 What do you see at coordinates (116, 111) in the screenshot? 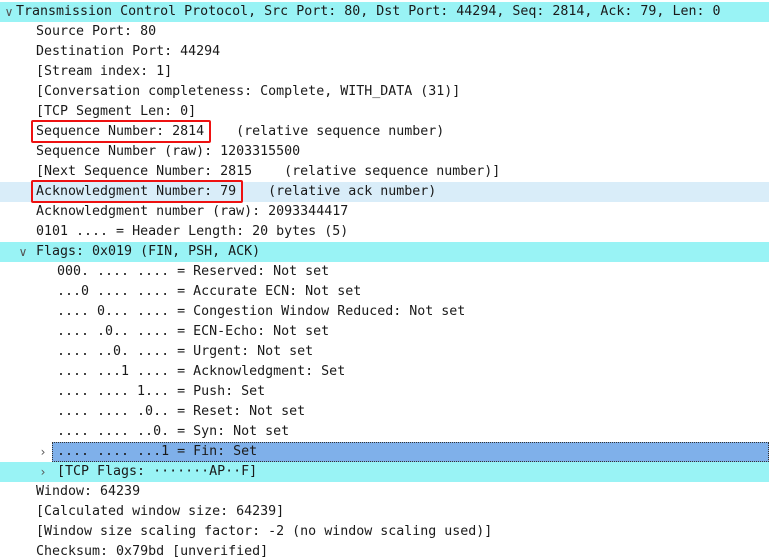
I see `row-text: [TCP Segment Len: 0]` at bounding box center [116, 111].